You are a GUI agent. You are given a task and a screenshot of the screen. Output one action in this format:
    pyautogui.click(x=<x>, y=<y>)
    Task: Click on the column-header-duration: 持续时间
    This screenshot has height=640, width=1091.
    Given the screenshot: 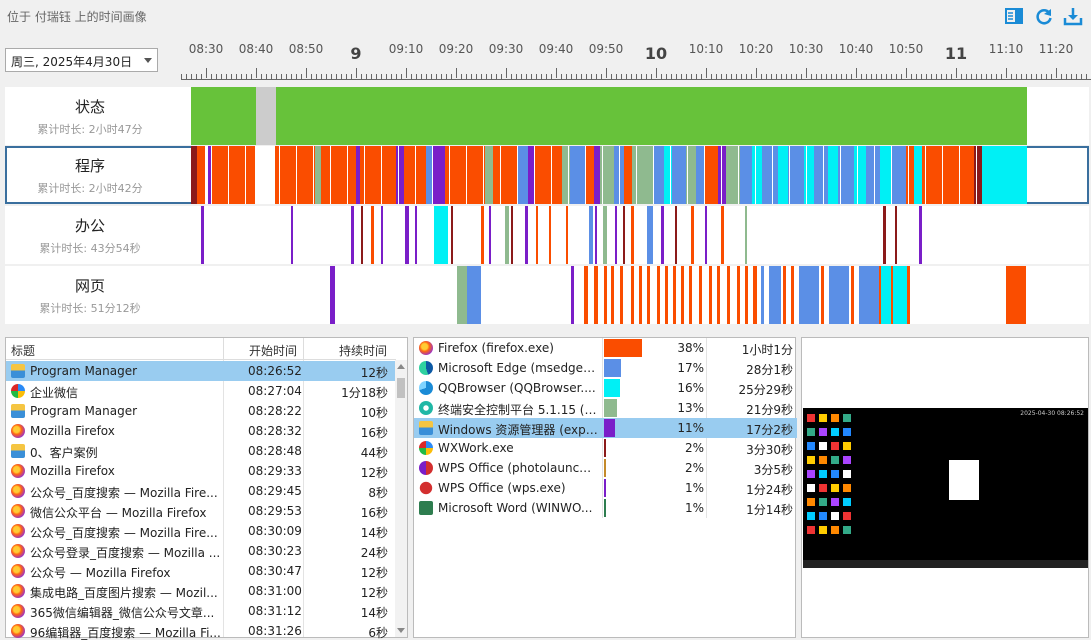 What is the action you would take?
    pyautogui.click(x=363, y=350)
    